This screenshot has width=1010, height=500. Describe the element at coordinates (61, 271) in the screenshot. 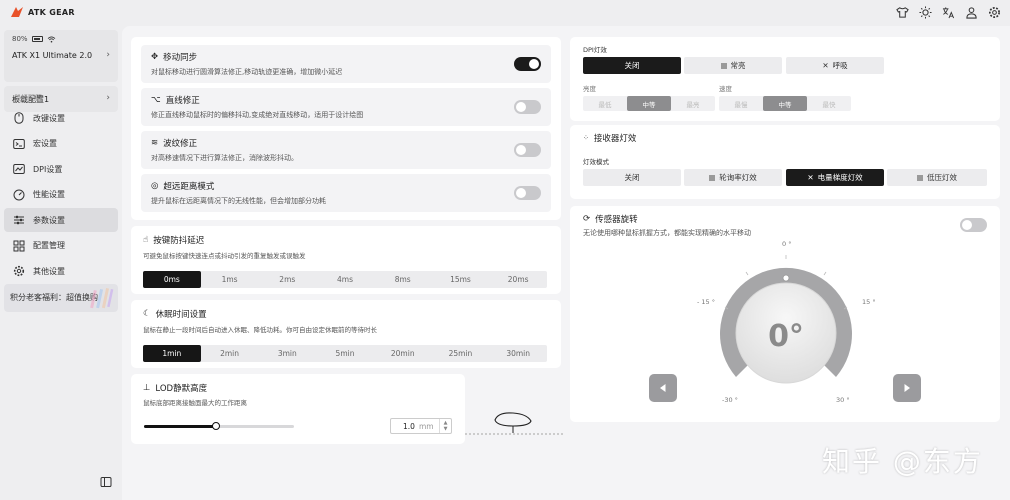

I see `sidebar-item-other: 其他设置` at that location.